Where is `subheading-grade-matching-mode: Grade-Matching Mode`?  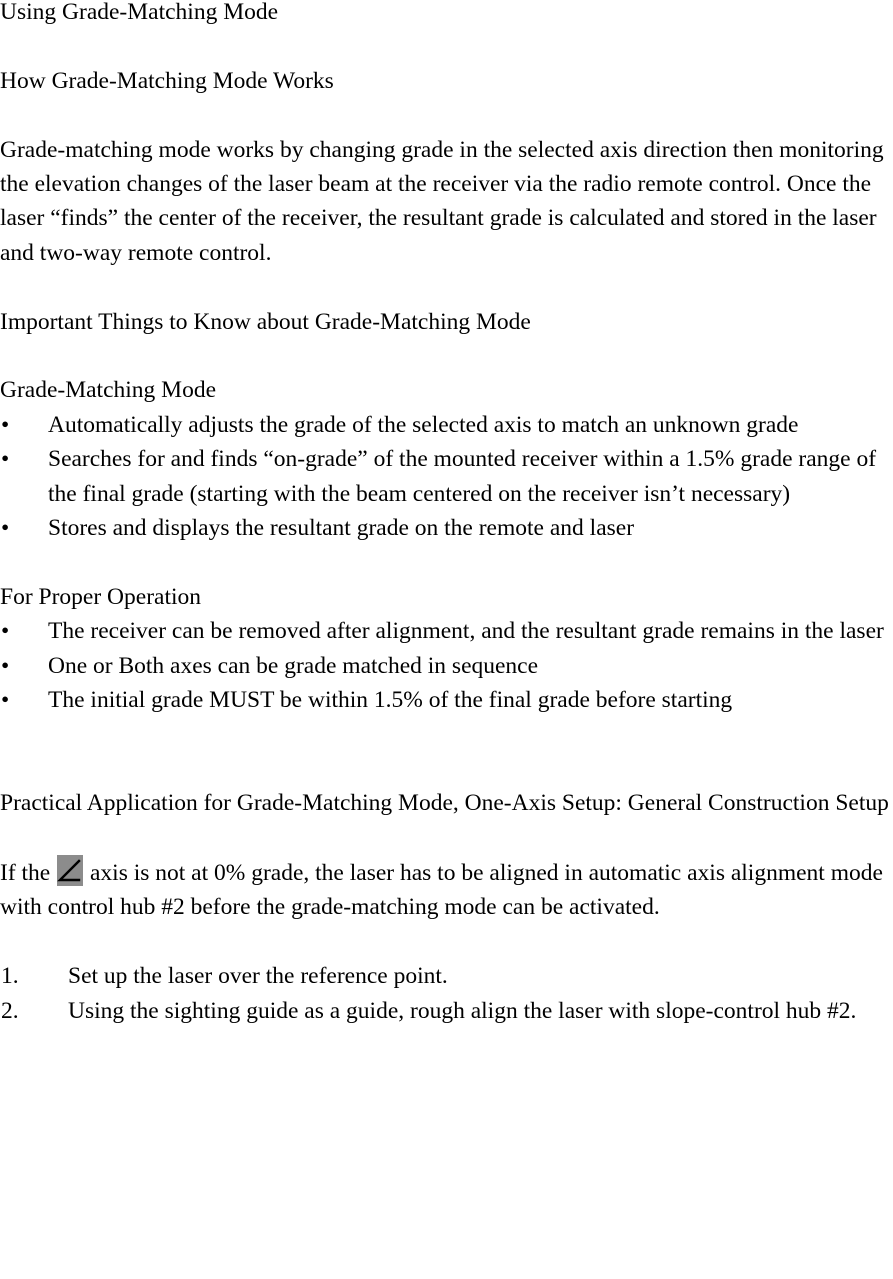
subheading-grade-matching-mode: Grade-Matching Mode is located at coordinates (108, 390).